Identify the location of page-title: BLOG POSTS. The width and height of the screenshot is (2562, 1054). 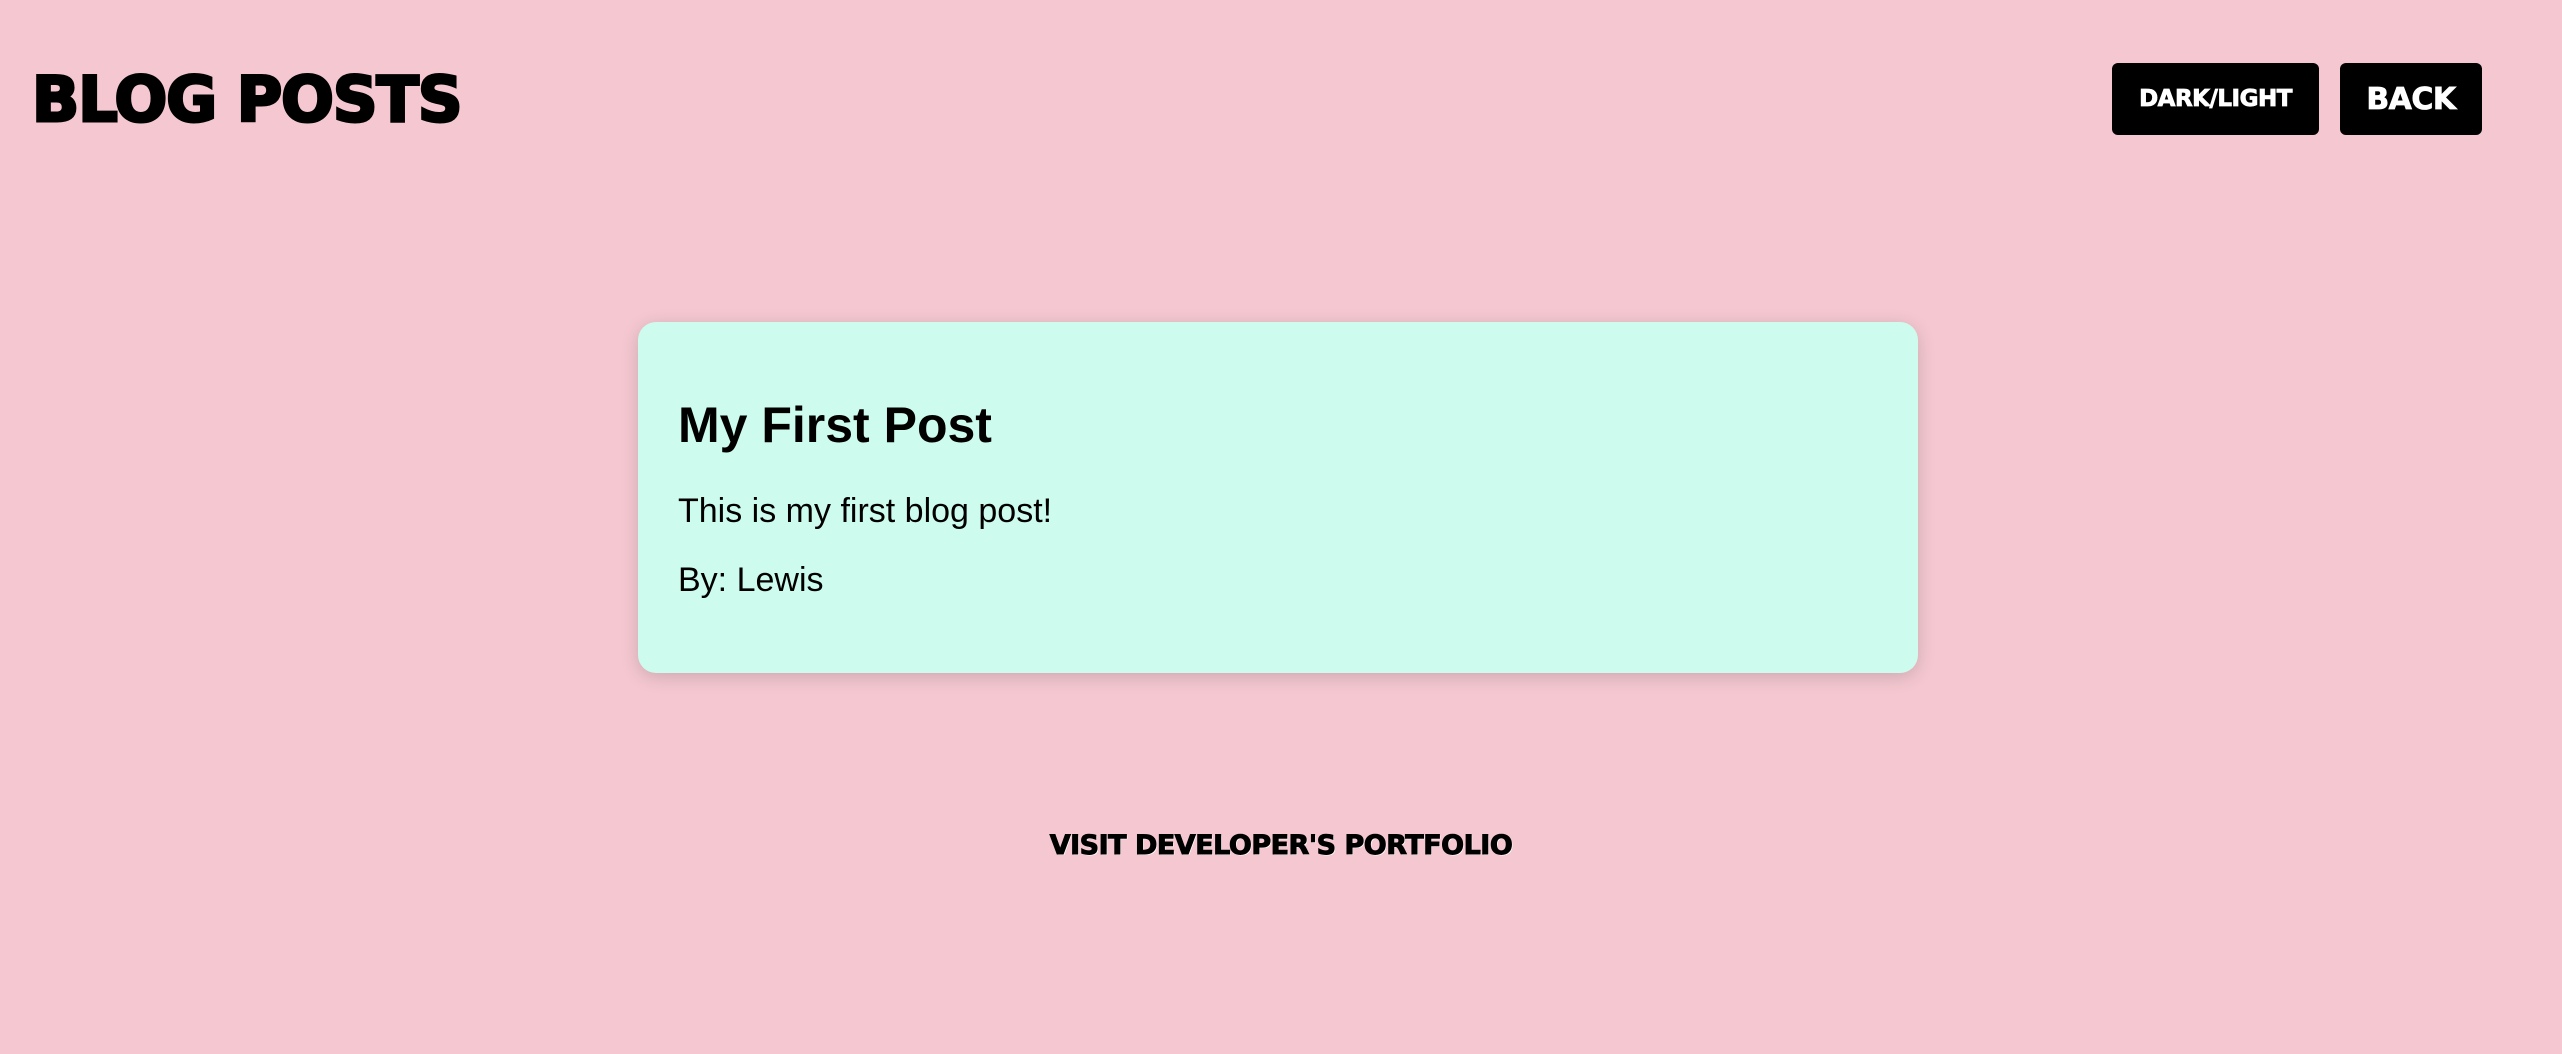
(246, 100).